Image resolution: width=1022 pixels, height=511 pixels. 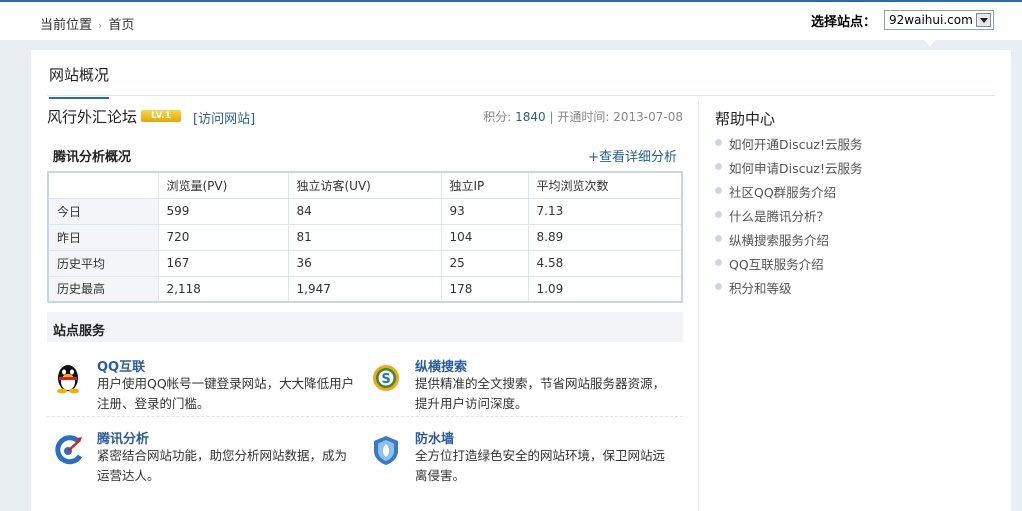 I want to click on selector-notch, so click(x=930, y=42).